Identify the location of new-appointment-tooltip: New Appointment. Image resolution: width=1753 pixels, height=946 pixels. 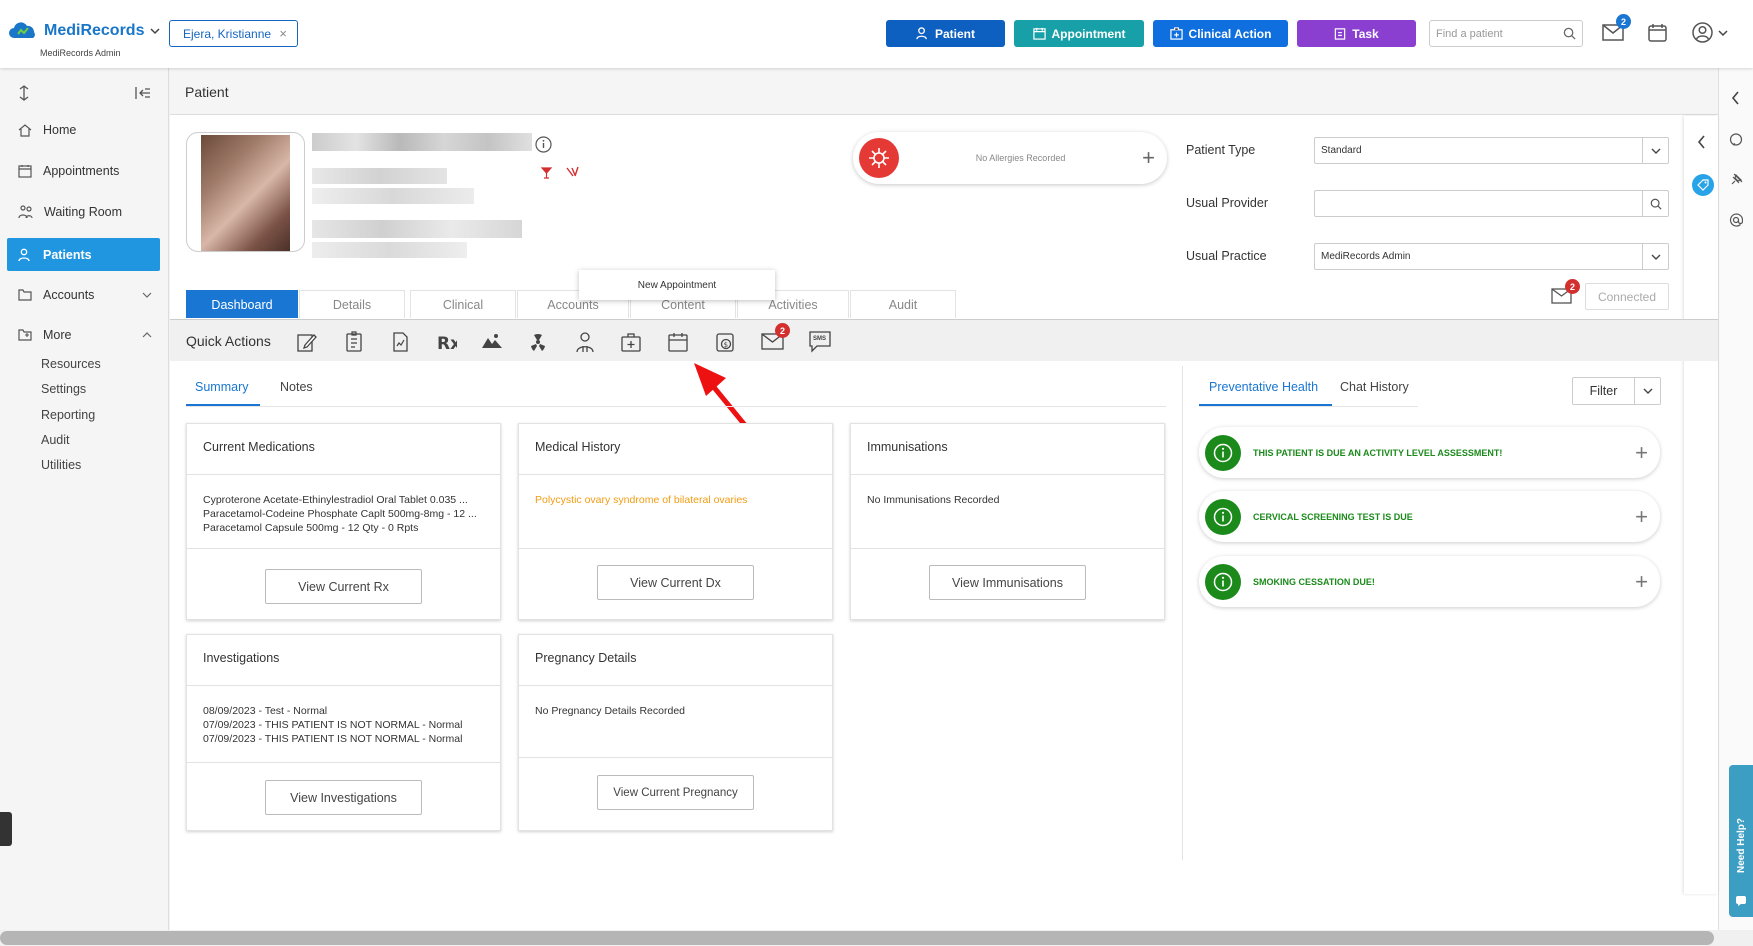
(677, 285).